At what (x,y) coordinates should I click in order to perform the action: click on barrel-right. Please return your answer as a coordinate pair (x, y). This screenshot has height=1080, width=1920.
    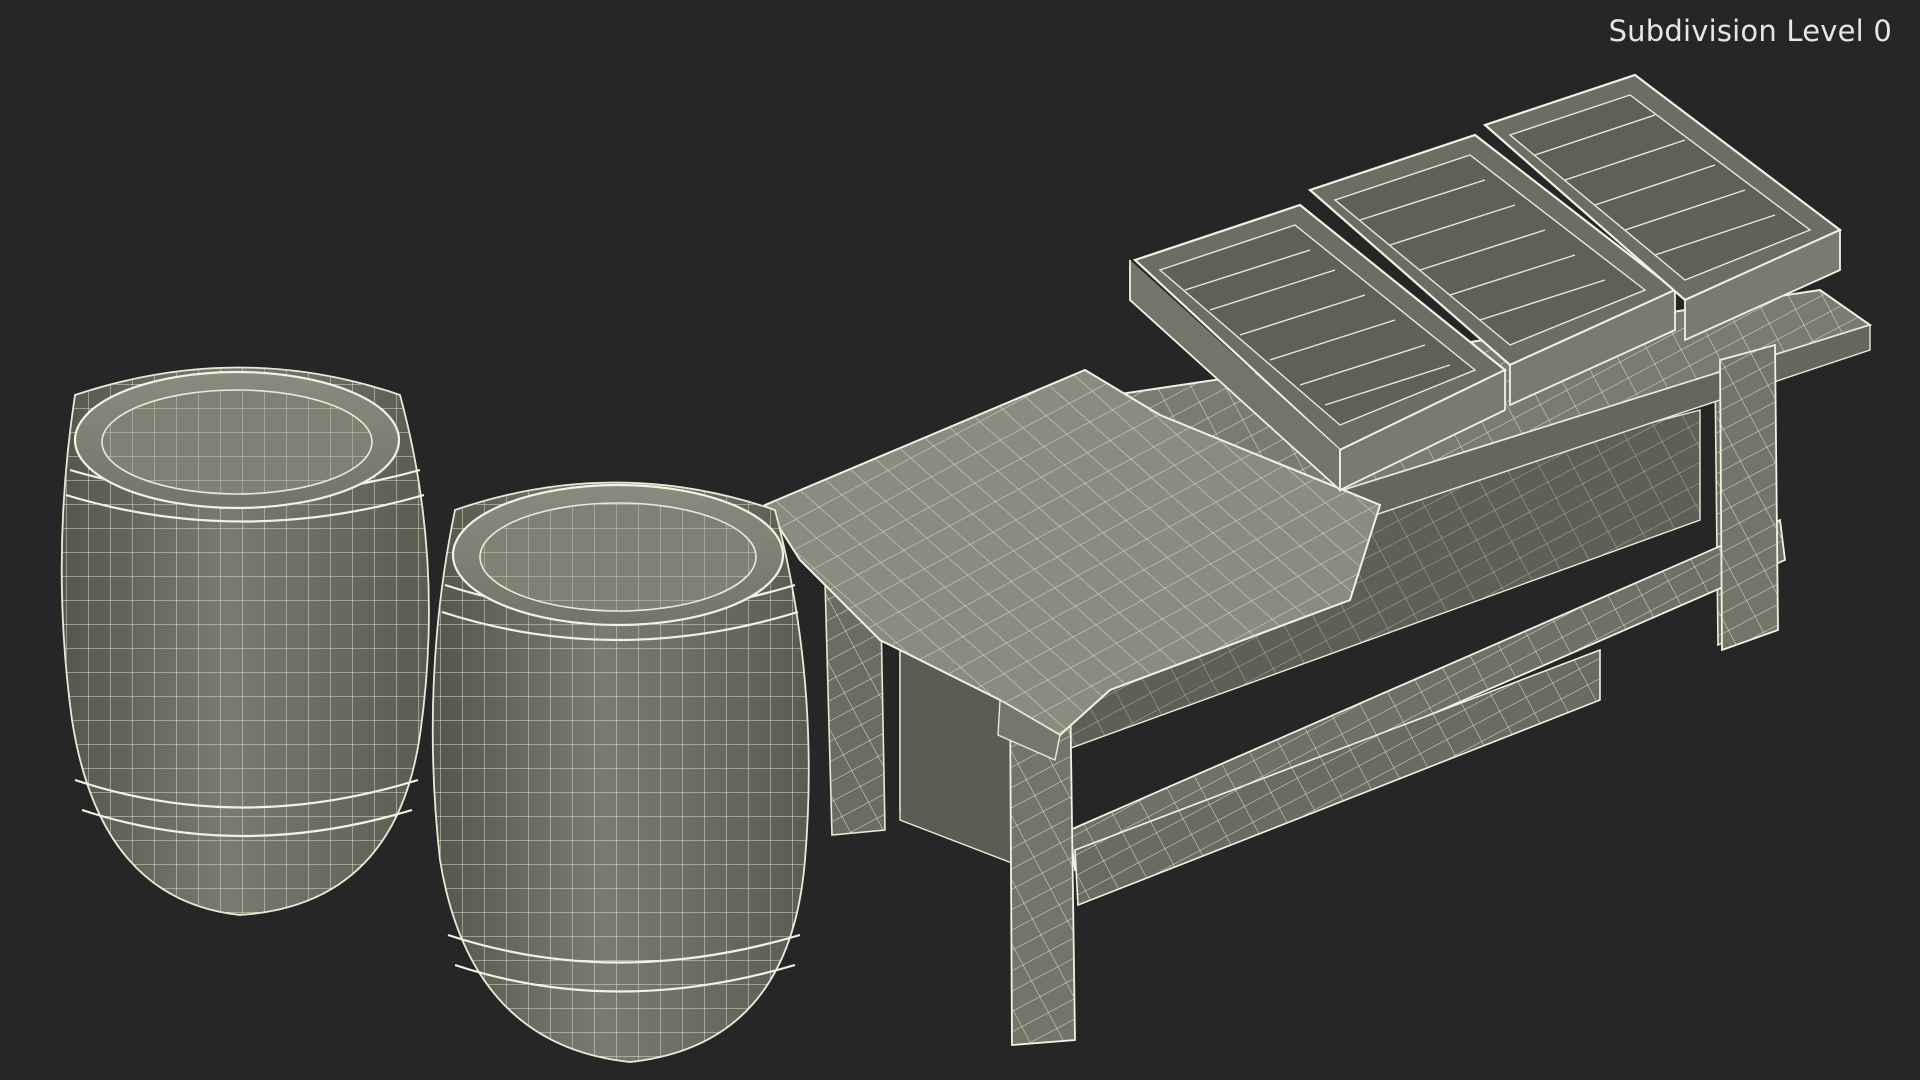
    Looking at the image, I should click on (620, 772).